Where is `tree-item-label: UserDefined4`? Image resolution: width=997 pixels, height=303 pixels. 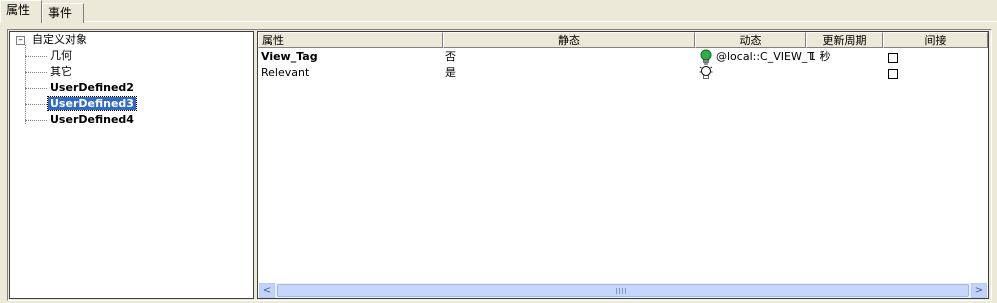 tree-item-label: UserDefined4 is located at coordinates (92, 119).